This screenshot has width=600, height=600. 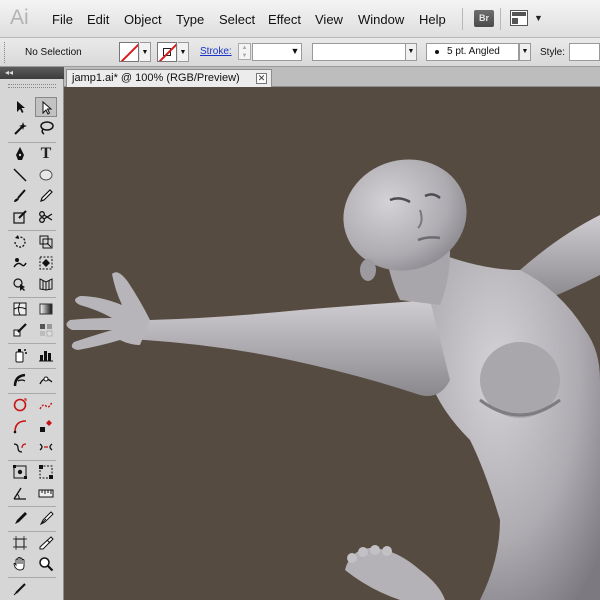 What do you see at coordinates (46, 405) in the screenshot?
I see `red-path-tool-icon` at bounding box center [46, 405].